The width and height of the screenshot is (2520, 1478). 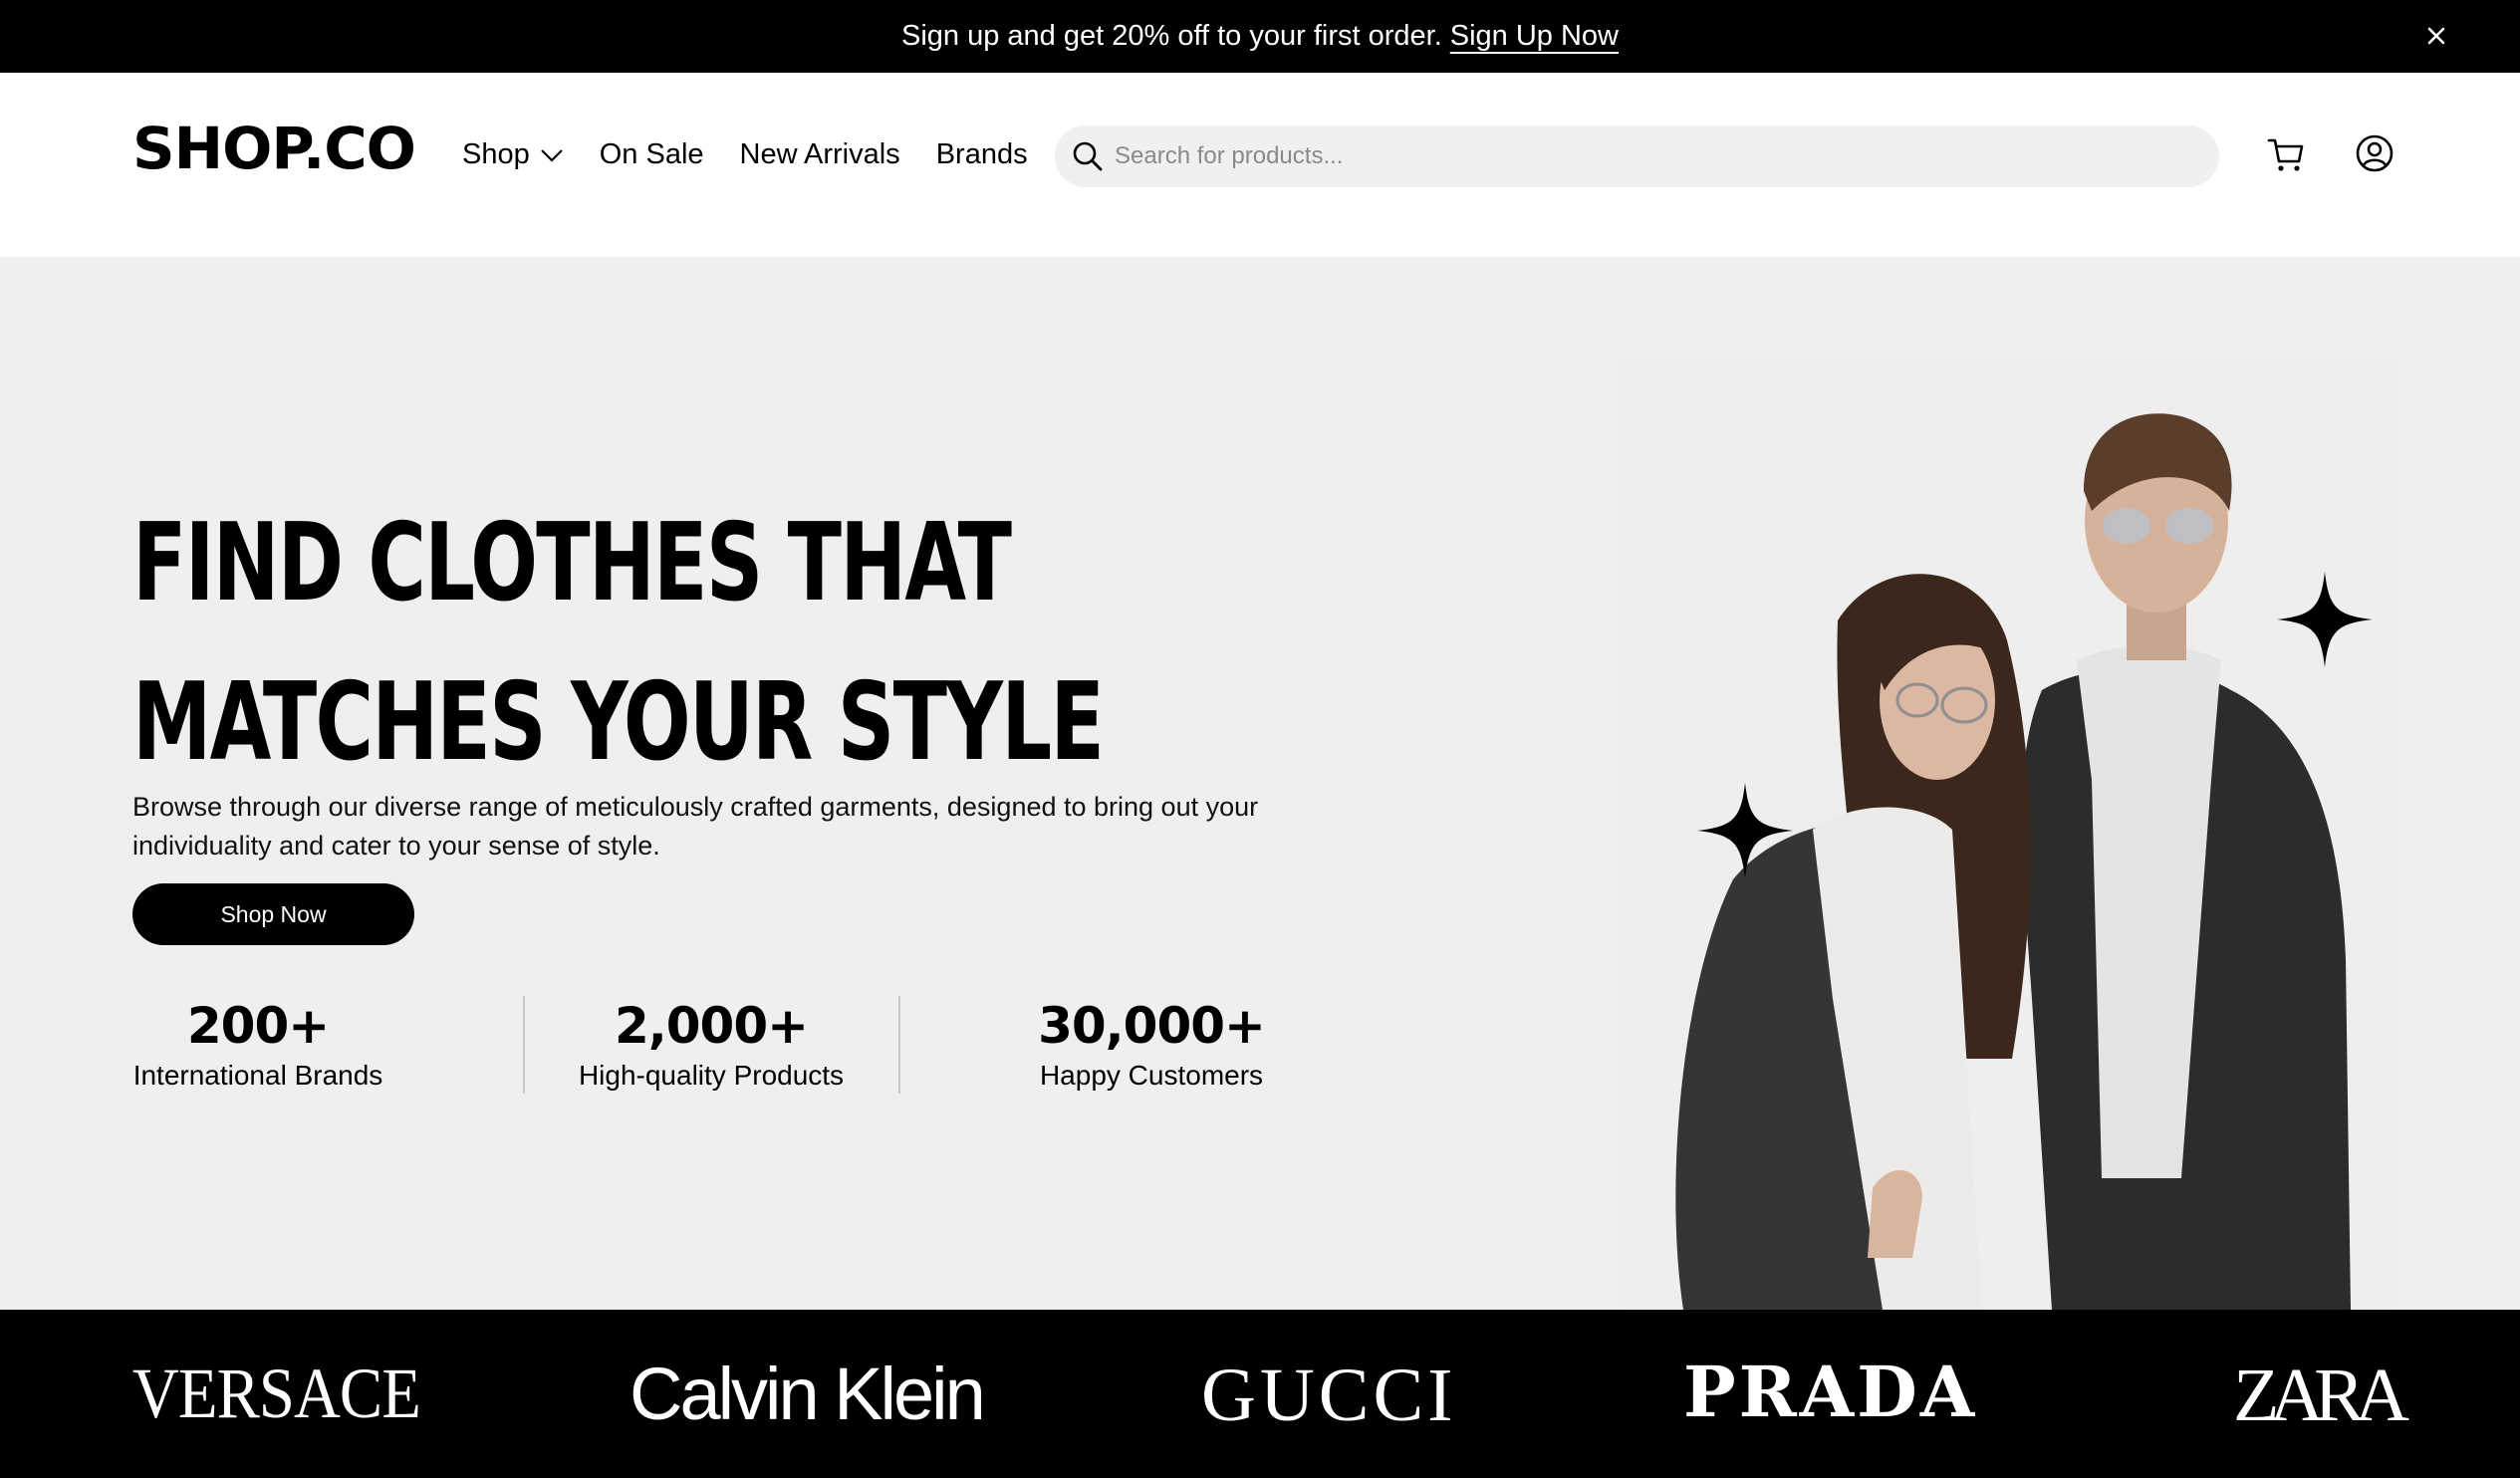 What do you see at coordinates (1534, 36) in the screenshot?
I see `sign-up-link: Sign Up Now` at bounding box center [1534, 36].